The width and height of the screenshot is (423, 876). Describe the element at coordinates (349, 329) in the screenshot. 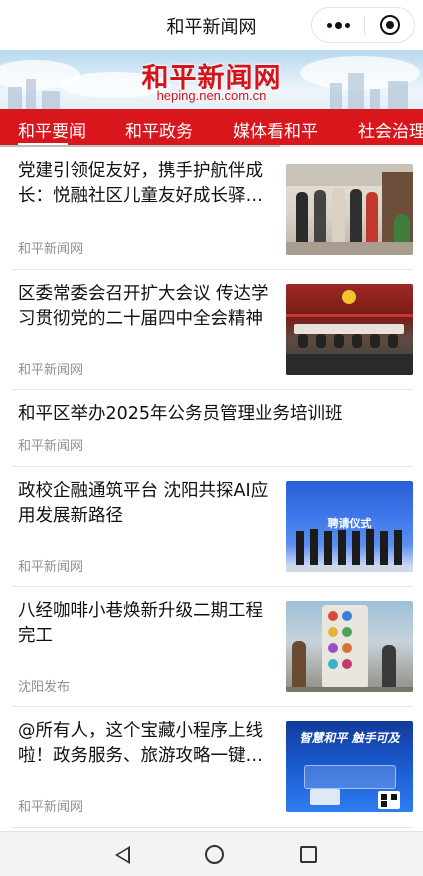

I see `meeting-photo-icon` at that location.